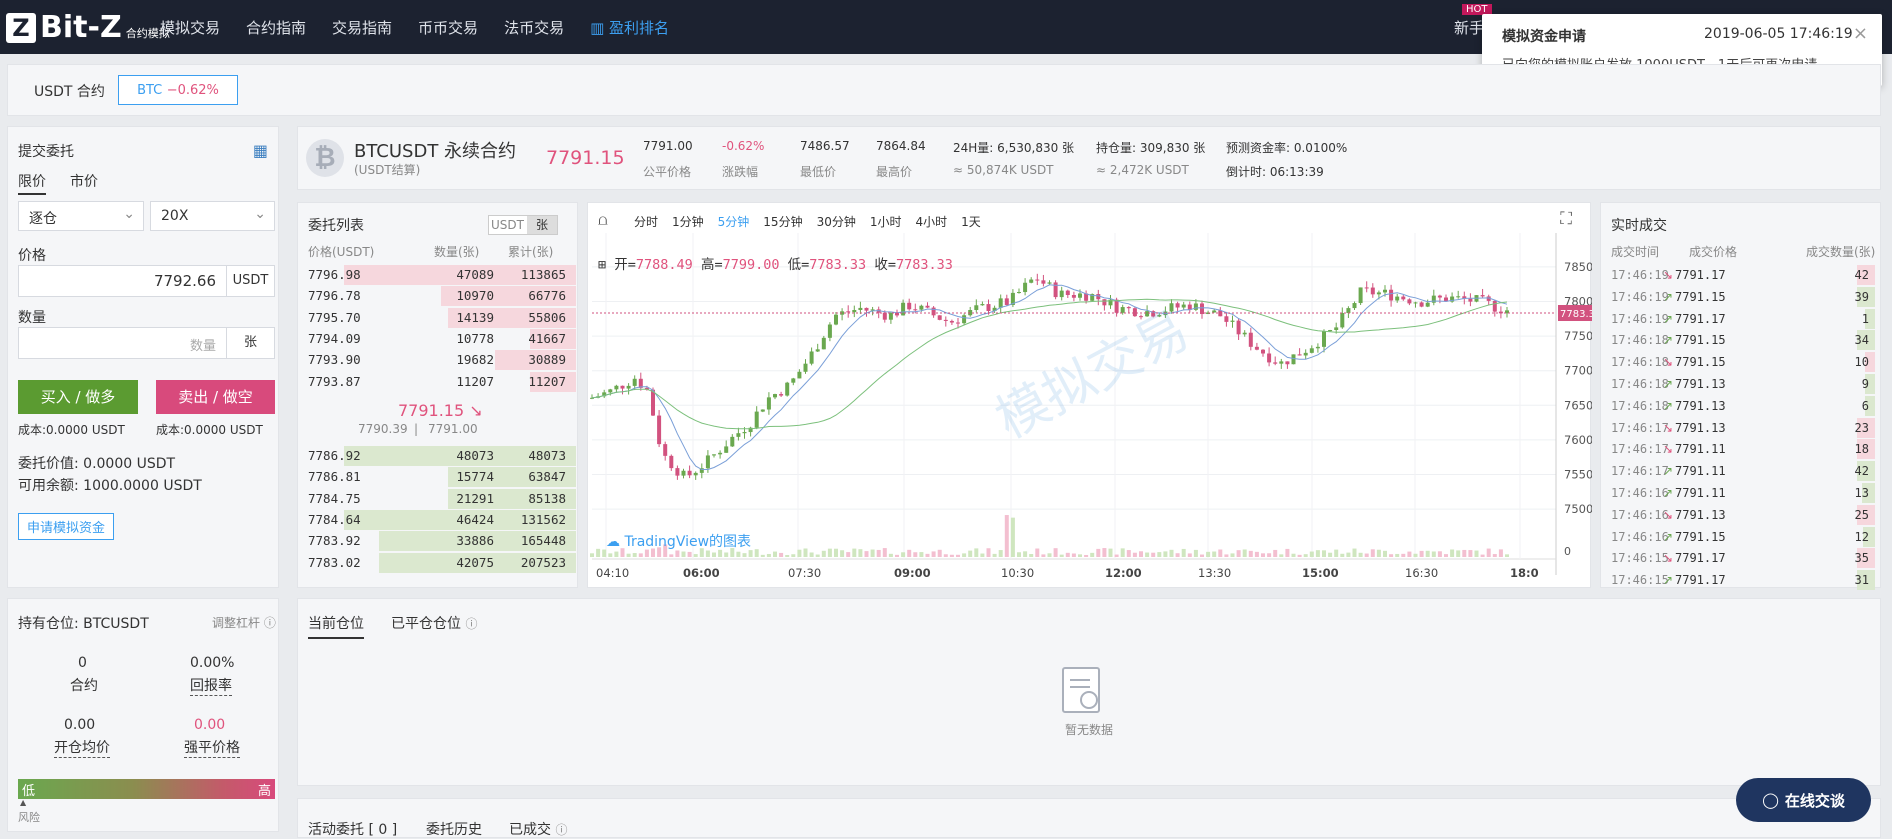  What do you see at coordinates (334, 296) in the screenshot?
I see `ask-price: 7796.78` at bounding box center [334, 296].